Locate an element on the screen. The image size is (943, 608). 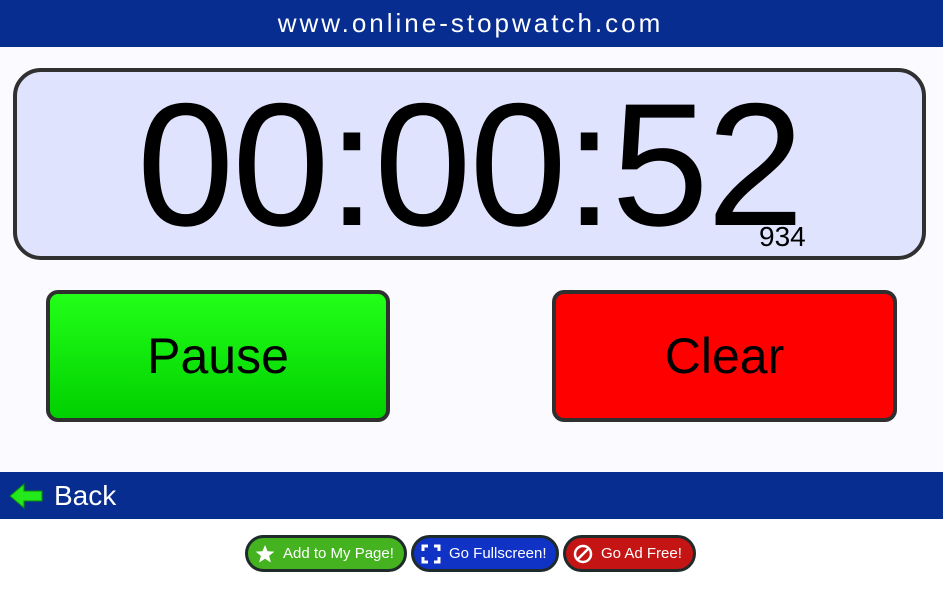
go-fullscreen-button: Go Fullscreen! is located at coordinates (485, 553).